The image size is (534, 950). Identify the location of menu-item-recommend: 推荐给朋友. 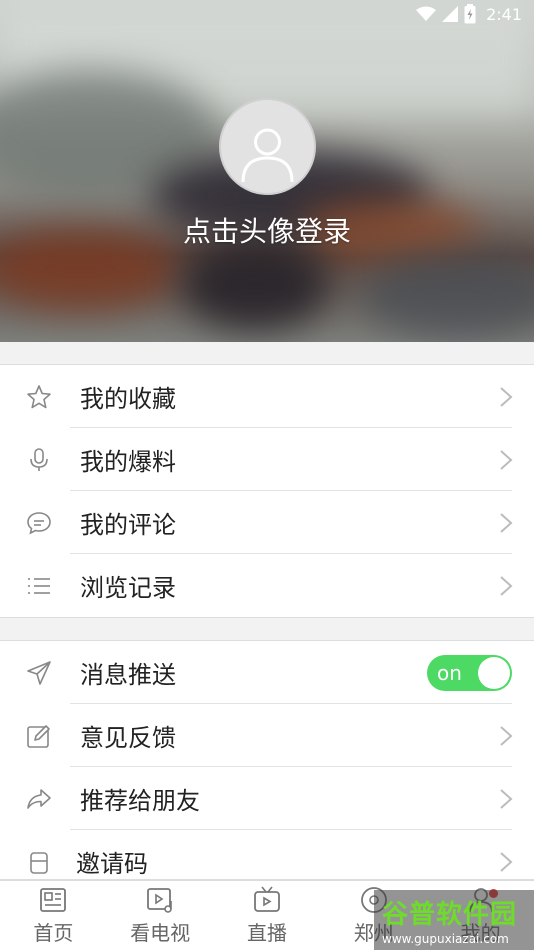
(267, 798).